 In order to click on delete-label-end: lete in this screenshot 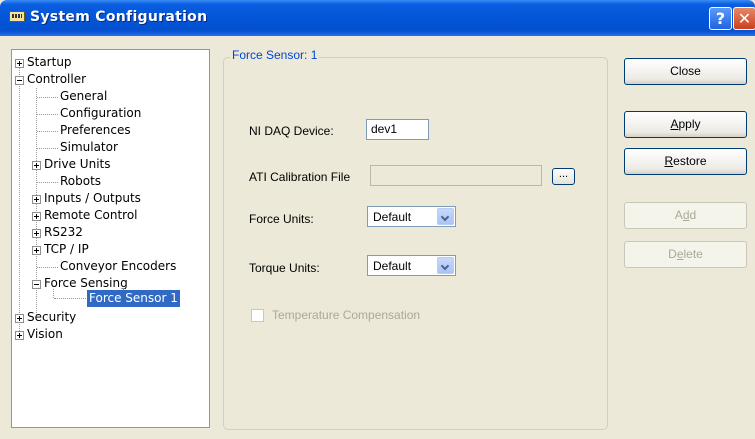, I will do `click(693, 254)`.